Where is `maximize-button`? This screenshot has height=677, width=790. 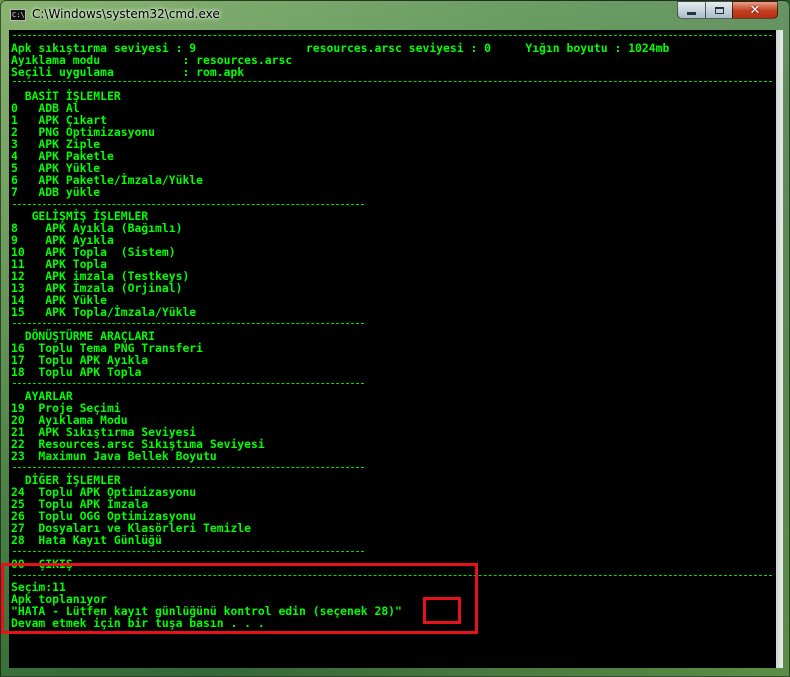 maximize-button is located at coordinates (719, 10).